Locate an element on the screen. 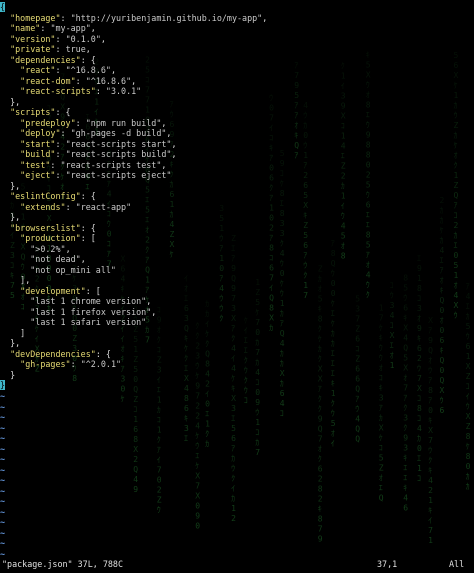  json-value: "^16.8.6" is located at coordinates (88, 70).